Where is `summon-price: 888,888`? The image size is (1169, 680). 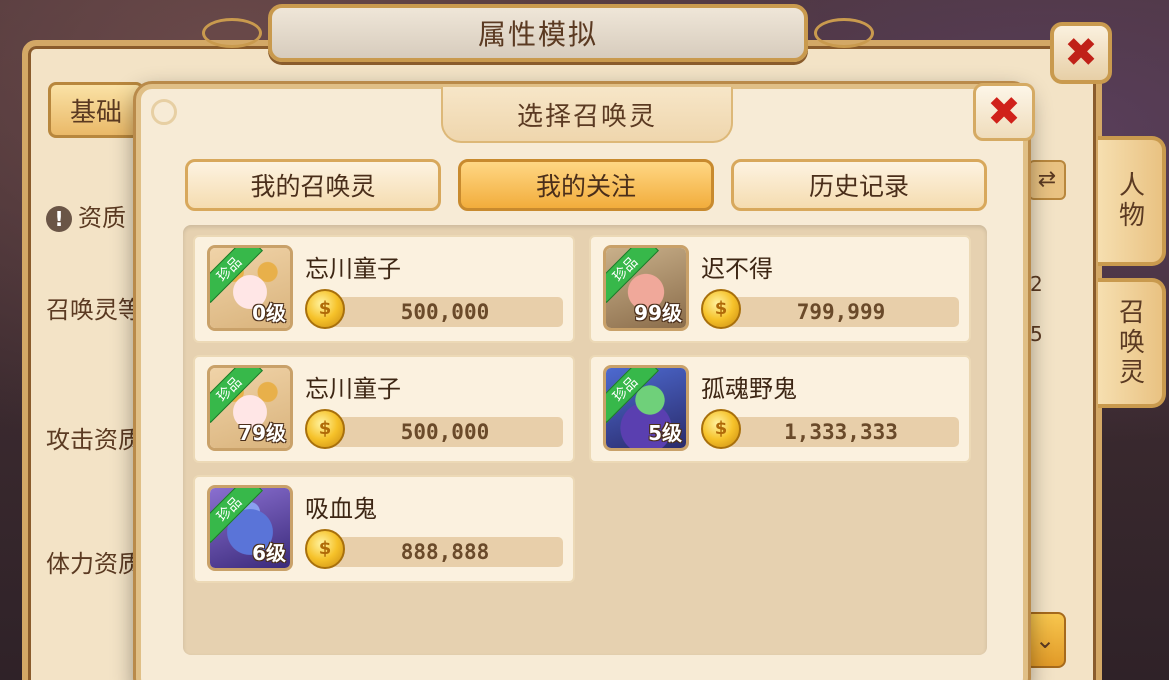
summon-price: 888,888 is located at coordinates (445, 552).